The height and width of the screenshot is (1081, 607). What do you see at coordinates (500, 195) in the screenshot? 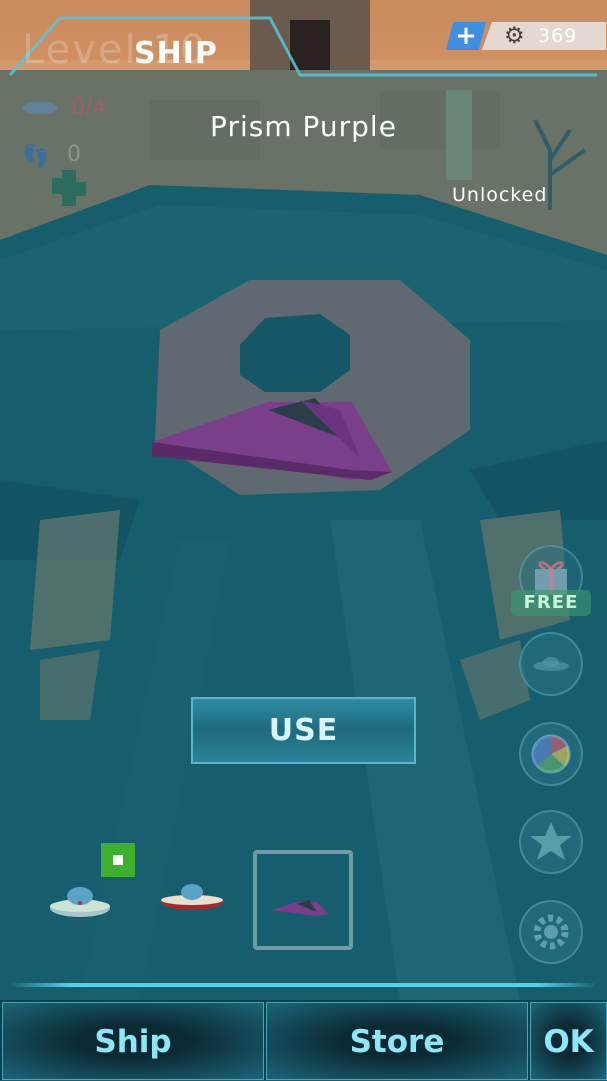
I see `ship-status: Unlocked` at bounding box center [500, 195].